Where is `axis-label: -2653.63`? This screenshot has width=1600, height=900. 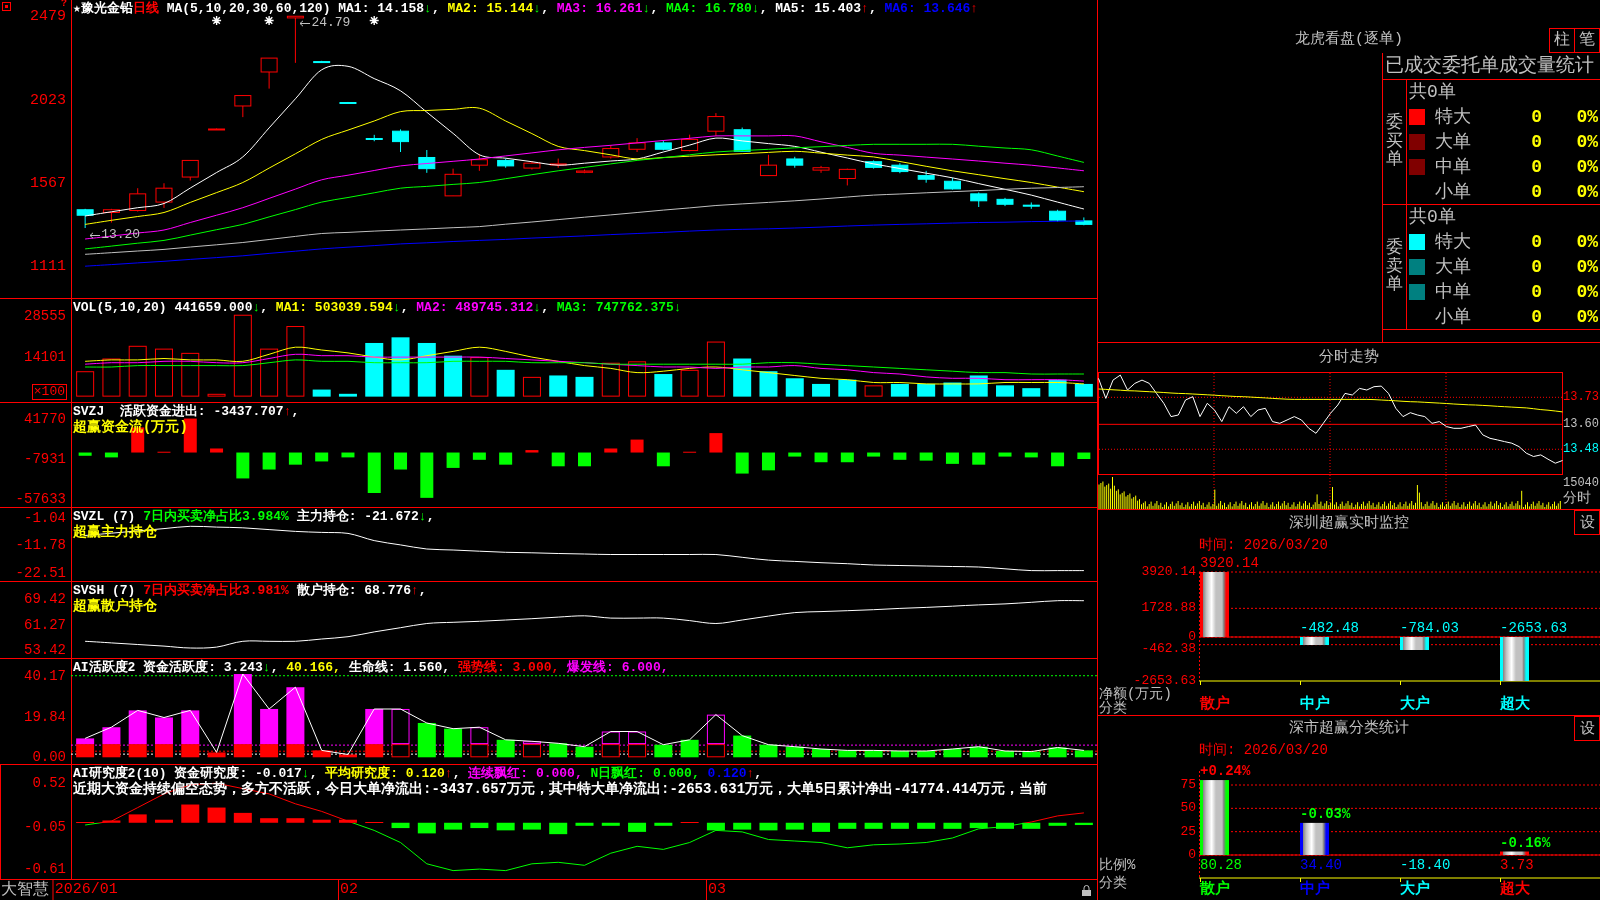 axis-label: -2653.63 is located at coordinates (1164, 681).